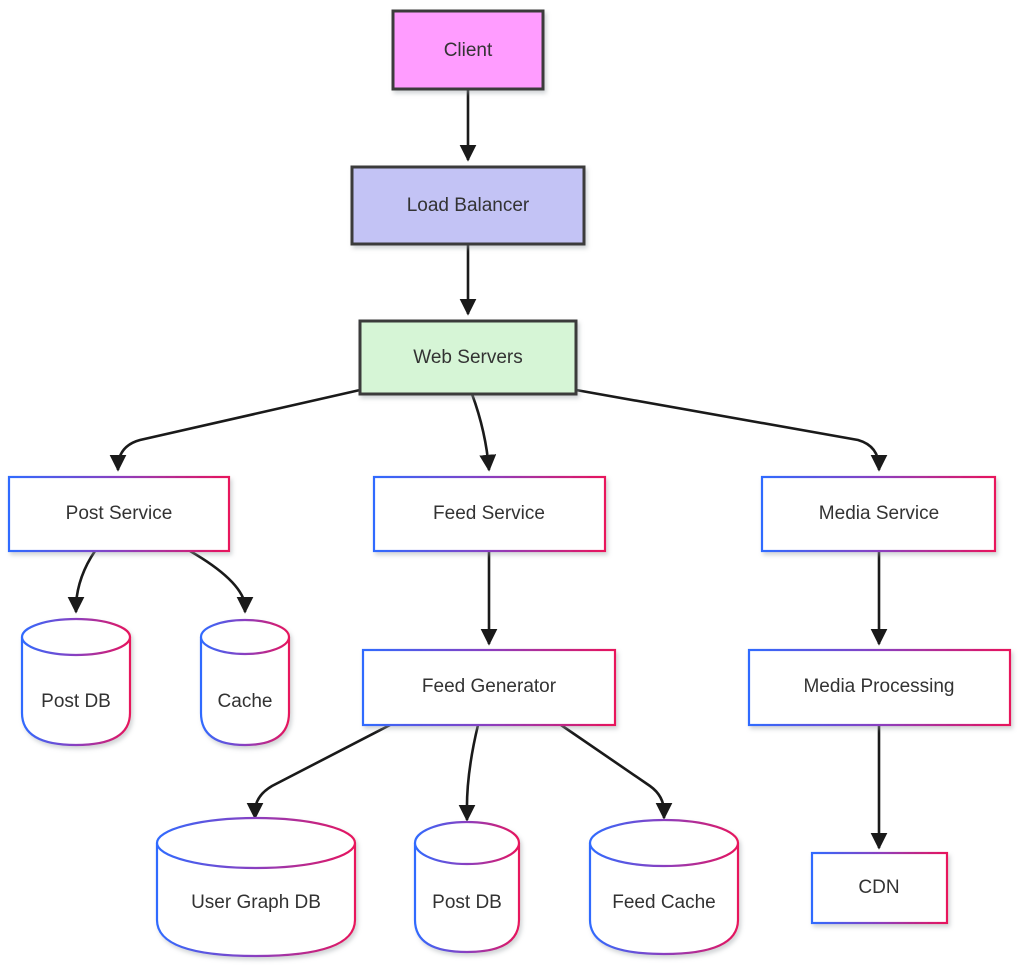 This screenshot has width=1024, height=968. I want to click on node-media-processing: Media Processing, so click(879, 687).